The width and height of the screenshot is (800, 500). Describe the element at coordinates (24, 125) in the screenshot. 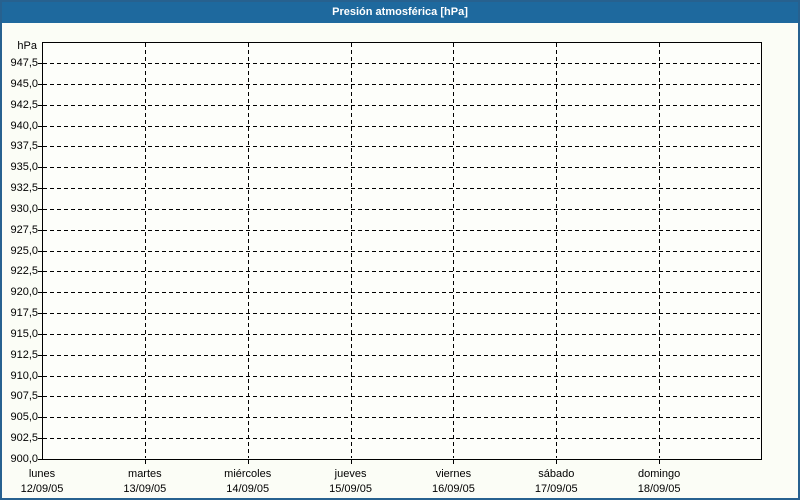

I see `y-tick-label: 940,0` at that location.